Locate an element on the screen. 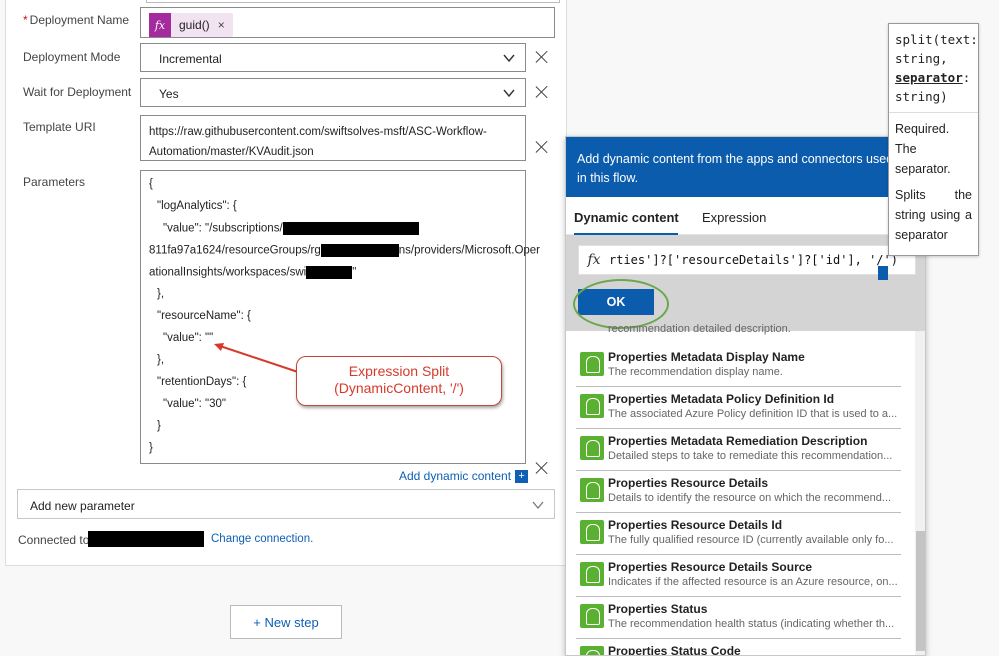  add-dynamic-content-text: Add dynamic content is located at coordinates (455, 476).